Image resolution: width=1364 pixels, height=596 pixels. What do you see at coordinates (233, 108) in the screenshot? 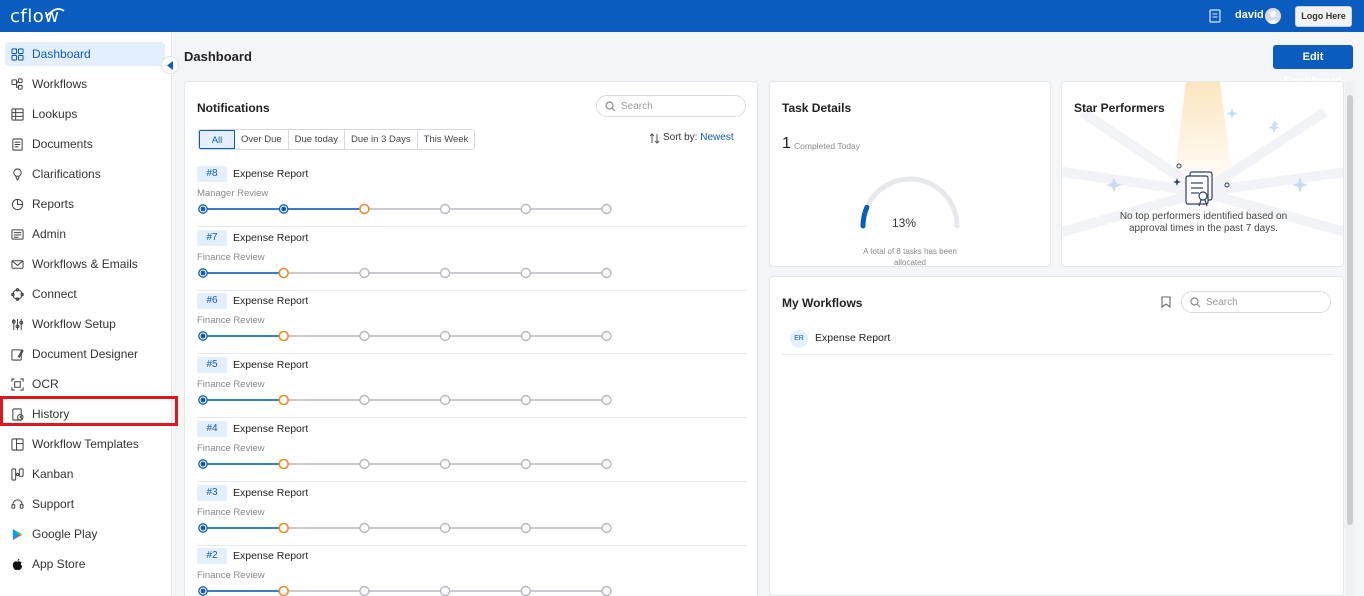
I see `notifications-title: Notifications` at bounding box center [233, 108].